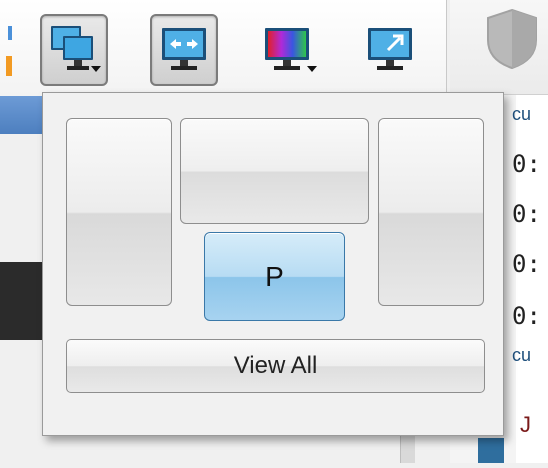 This screenshot has width=548, height=468. Describe the element at coordinates (512, 39) in the screenshot. I see `shield-icon` at that location.